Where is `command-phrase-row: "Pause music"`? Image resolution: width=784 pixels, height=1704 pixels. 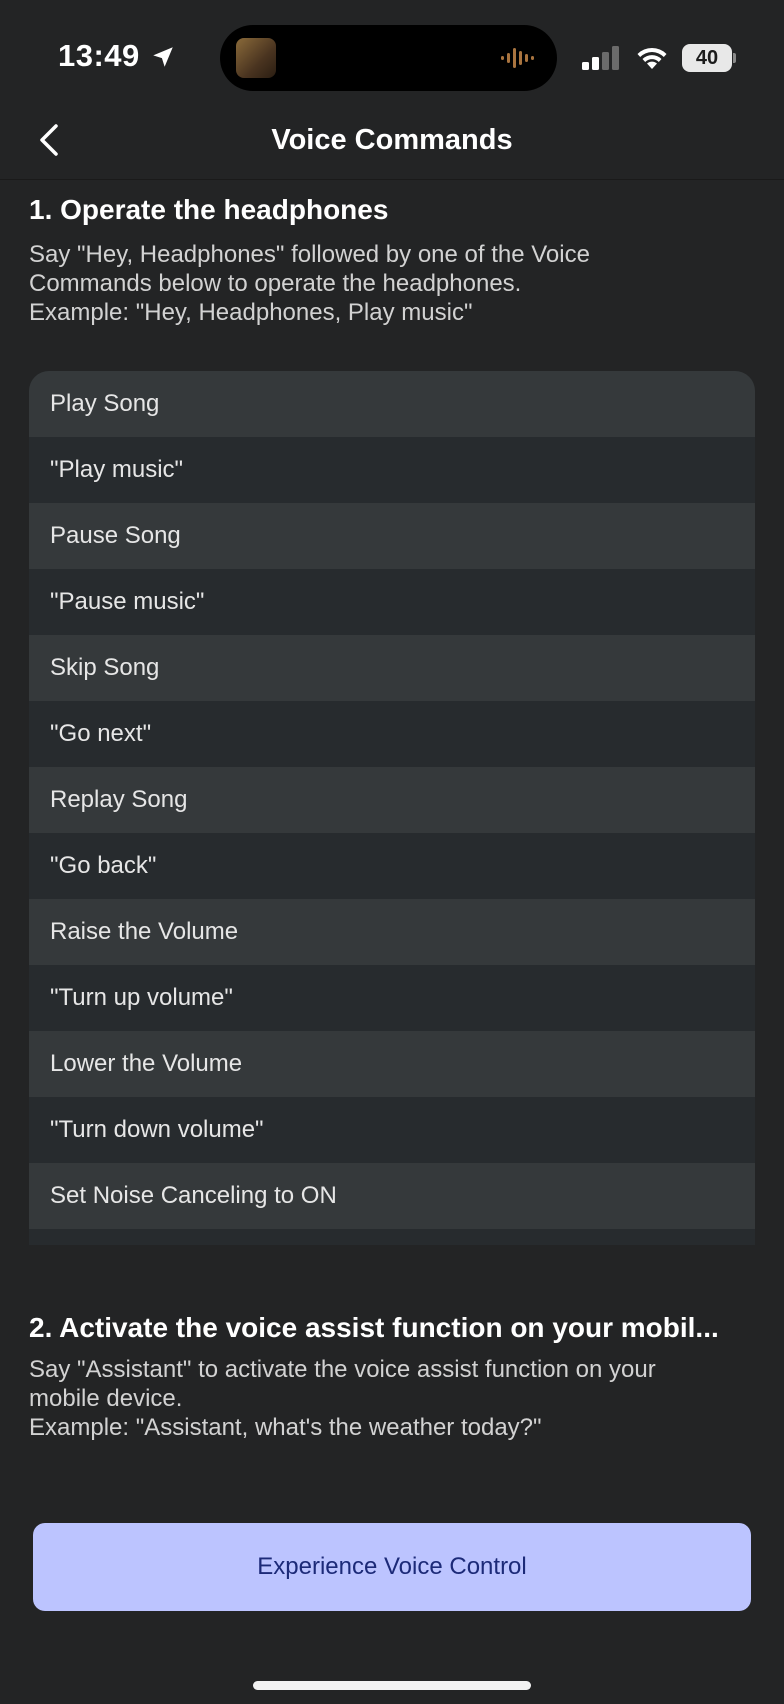 command-phrase-row: "Pause music" is located at coordinates (392, 602).